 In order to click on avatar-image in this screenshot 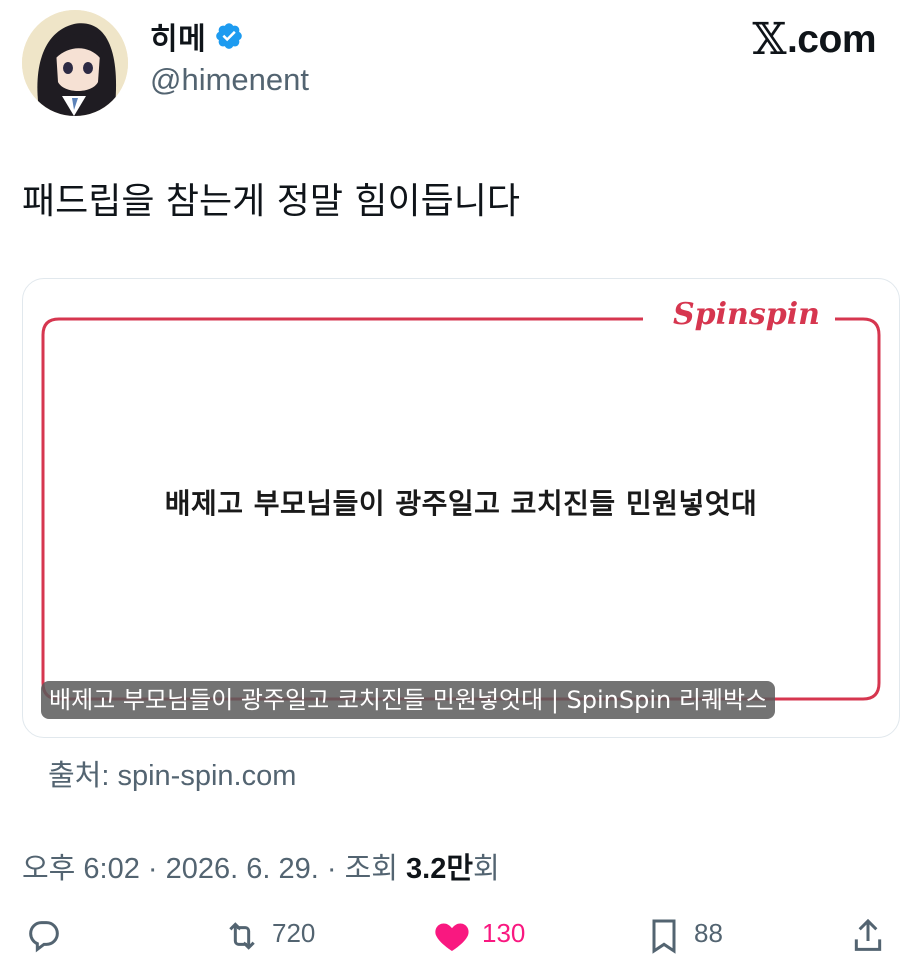, I will do `click(75, 63)`.